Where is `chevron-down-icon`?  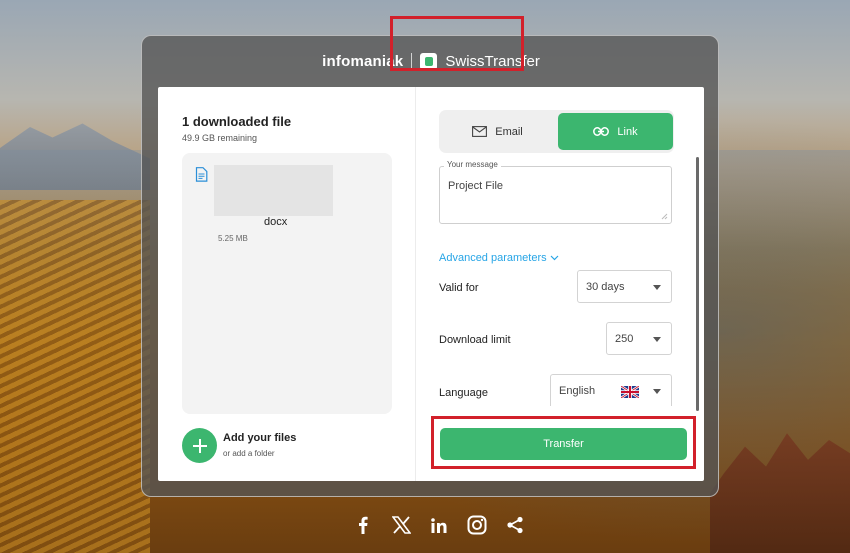 chevron-down-icon is located at coordinates (554, 258).